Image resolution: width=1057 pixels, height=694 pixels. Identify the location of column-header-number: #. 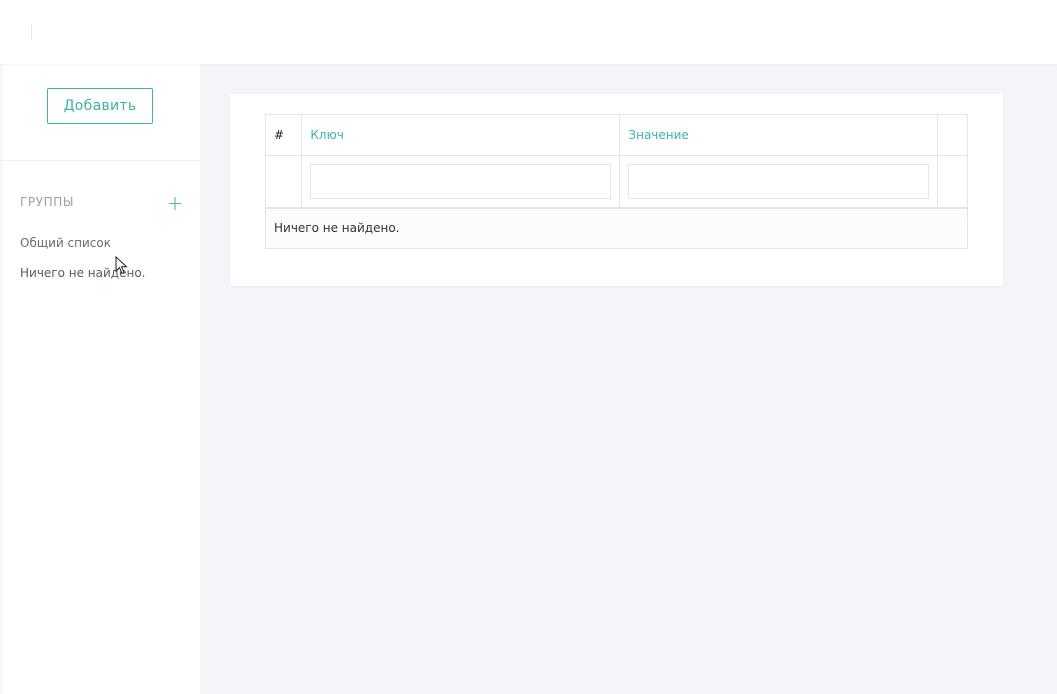
(283, 135).